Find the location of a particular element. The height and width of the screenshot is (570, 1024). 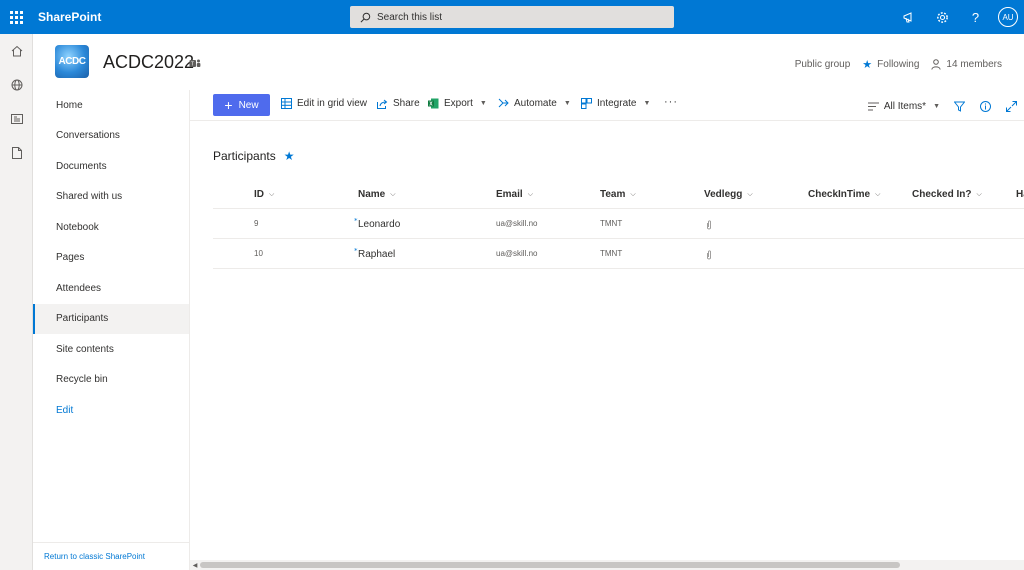

filter-icon is located at coordinates (959, 106).